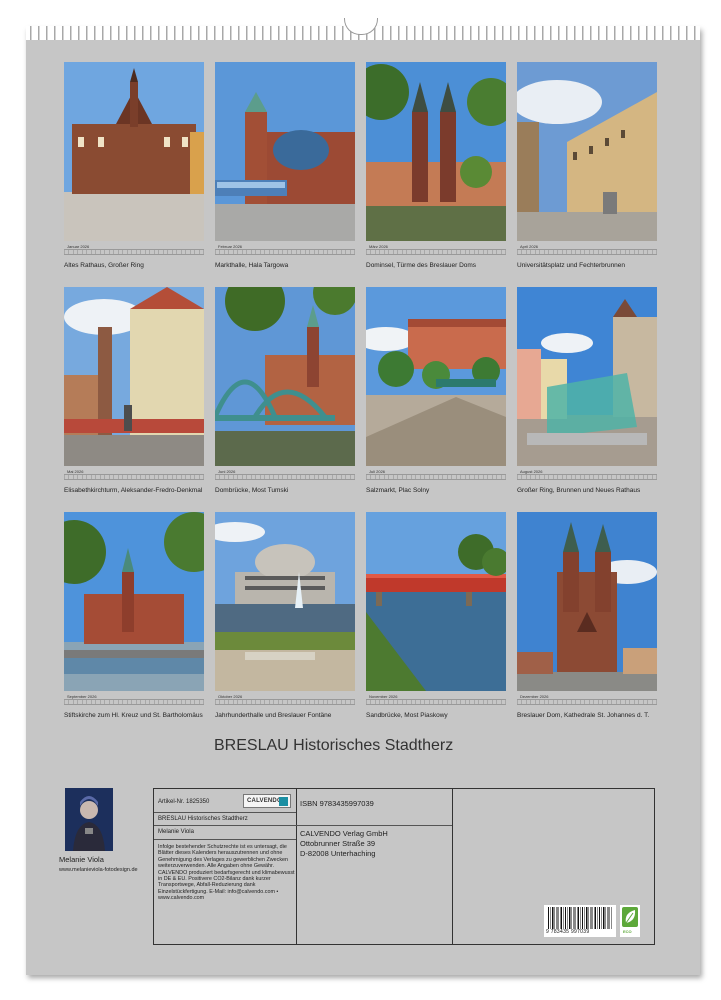  What do you see at coordinates (338, 853) in the screenshot?
I see `publisher-city: D-82008 Unterhaching` at bounding box center [338, 853].